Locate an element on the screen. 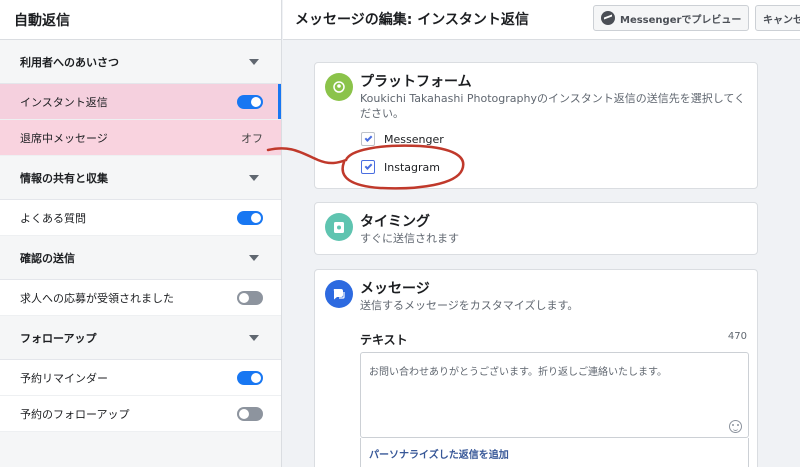 This screenshot has height=467, width=800. preview-button-label: Messengerでプレビュー is located at coordinates (681, 20).